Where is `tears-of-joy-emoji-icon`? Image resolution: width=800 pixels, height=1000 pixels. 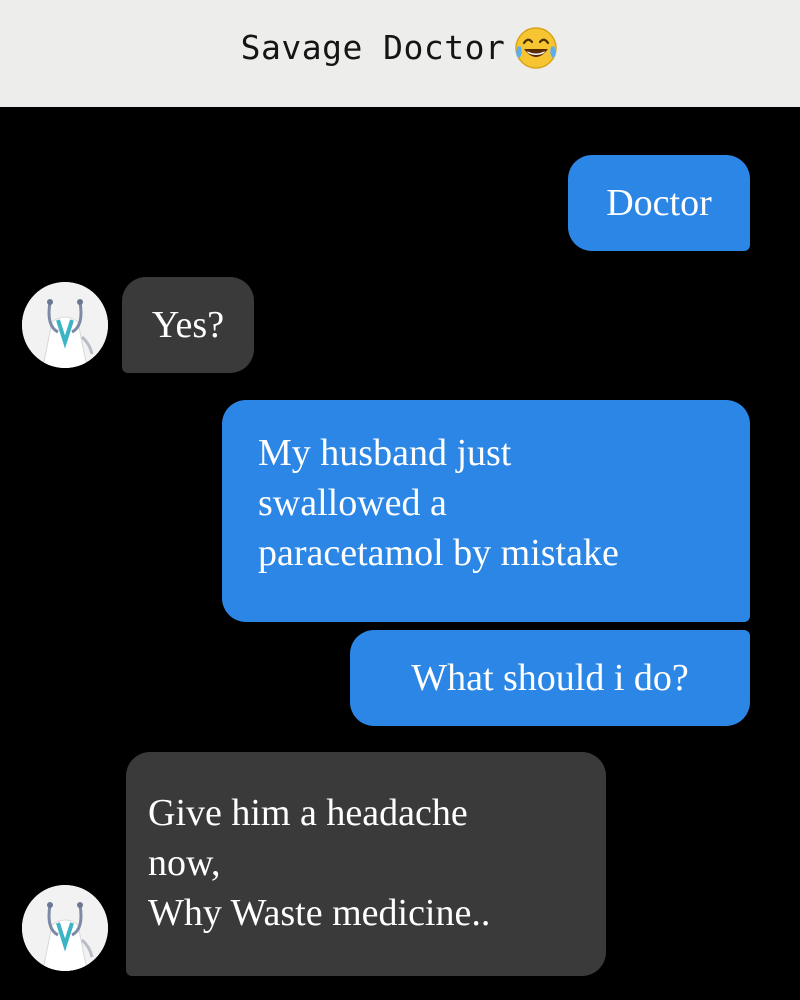 tears-of-joy-emoji-icon is located at coordinates (536, 48).